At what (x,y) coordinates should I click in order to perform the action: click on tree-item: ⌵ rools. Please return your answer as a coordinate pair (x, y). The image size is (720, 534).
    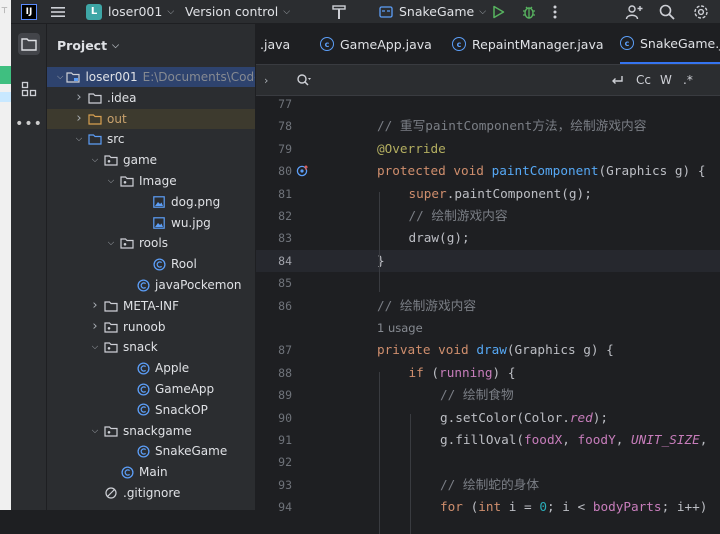
    Looking at the image, I should click on (151, 243).